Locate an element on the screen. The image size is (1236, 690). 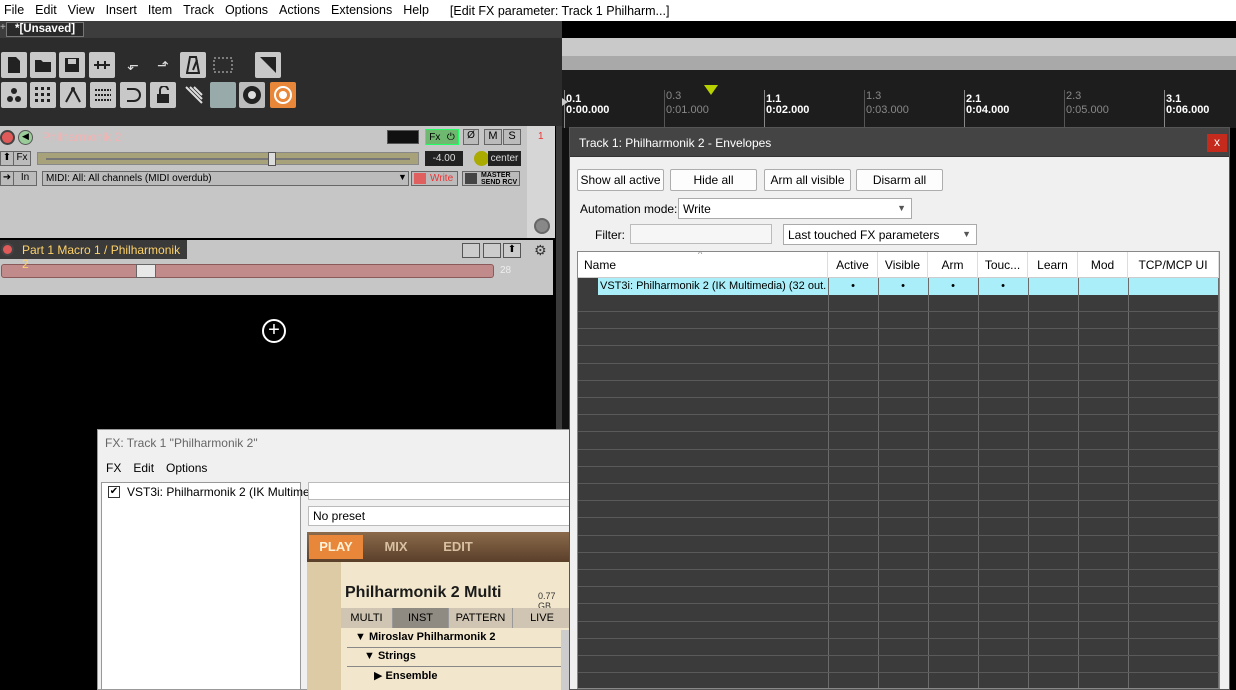
crossfade-icon is located at coordinates (194, 95).